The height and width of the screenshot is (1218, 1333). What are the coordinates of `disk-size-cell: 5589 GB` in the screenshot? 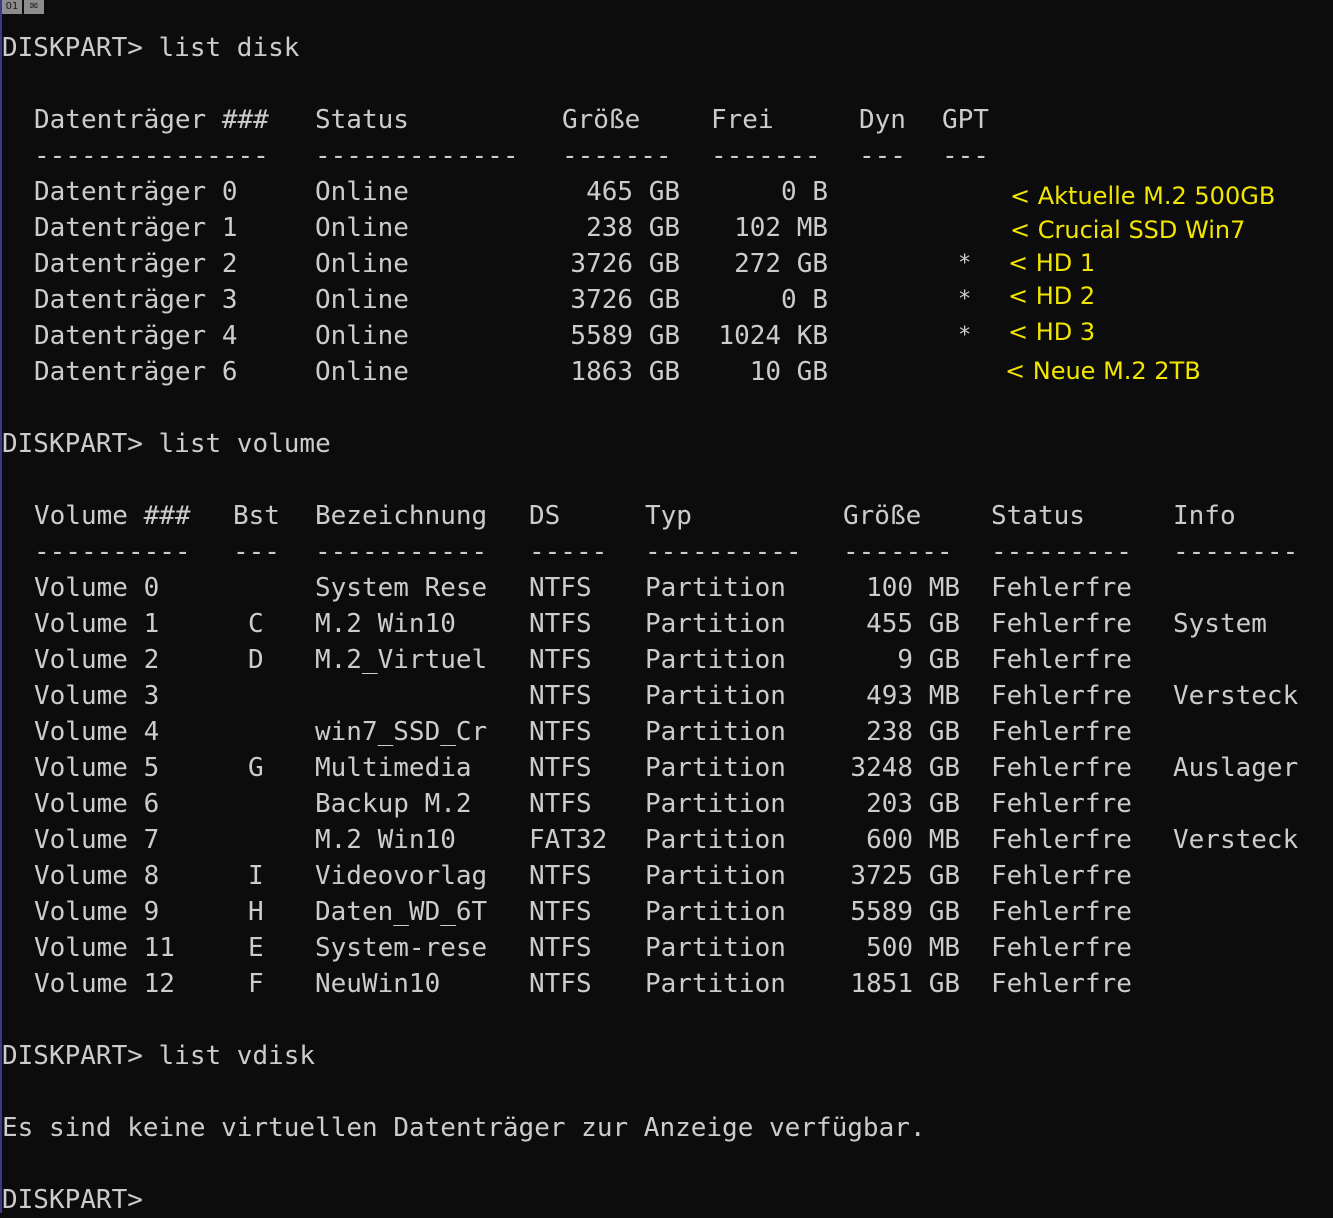 It's located at (625, 336).